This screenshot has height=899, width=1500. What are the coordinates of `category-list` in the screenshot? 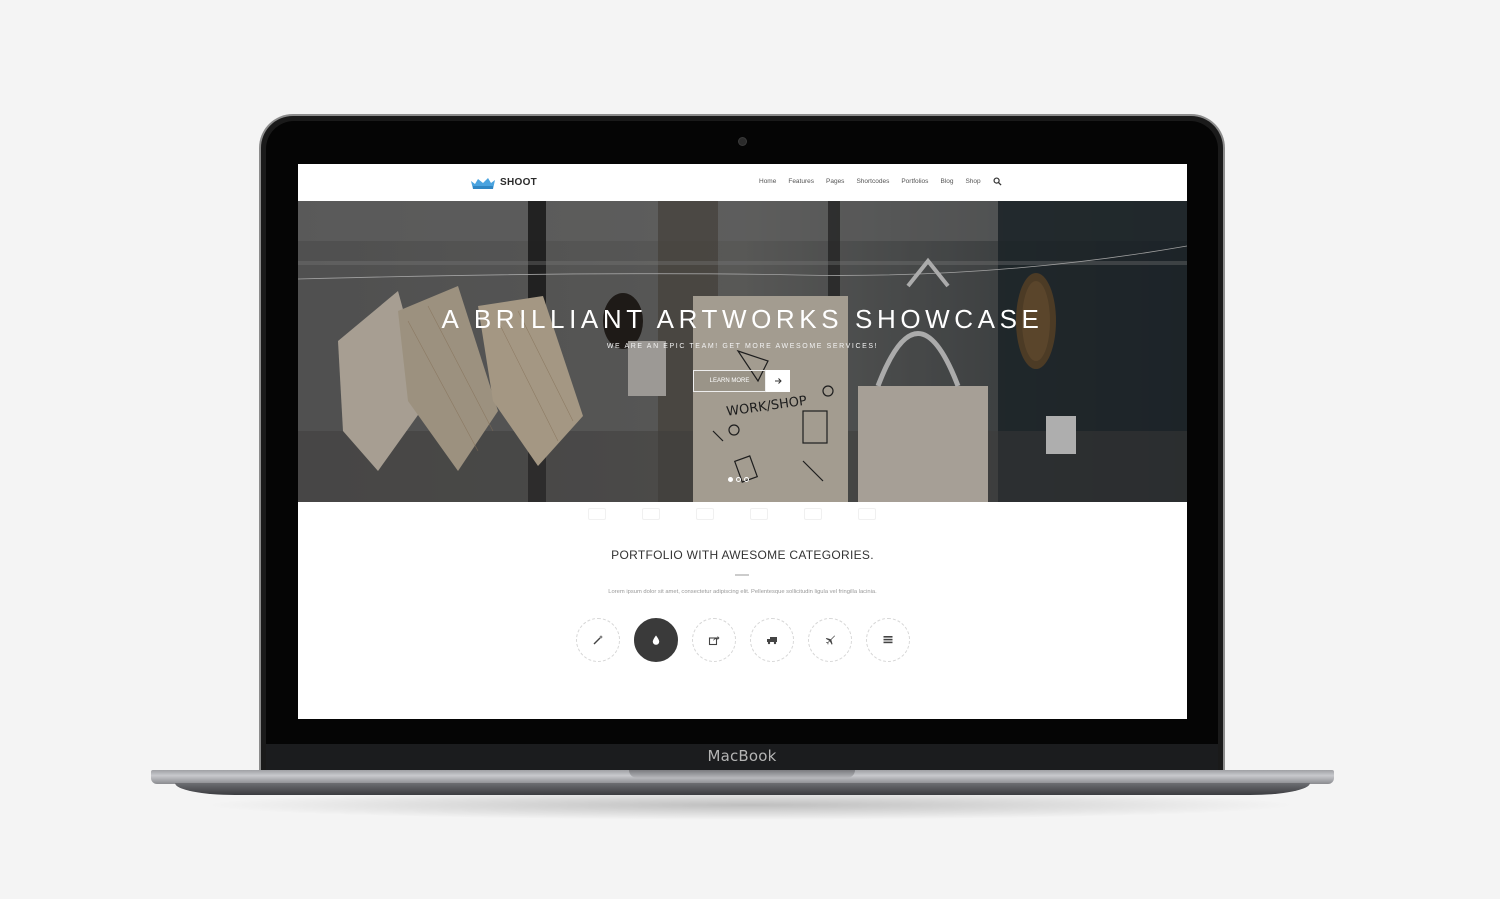 It's located at (888, 640).